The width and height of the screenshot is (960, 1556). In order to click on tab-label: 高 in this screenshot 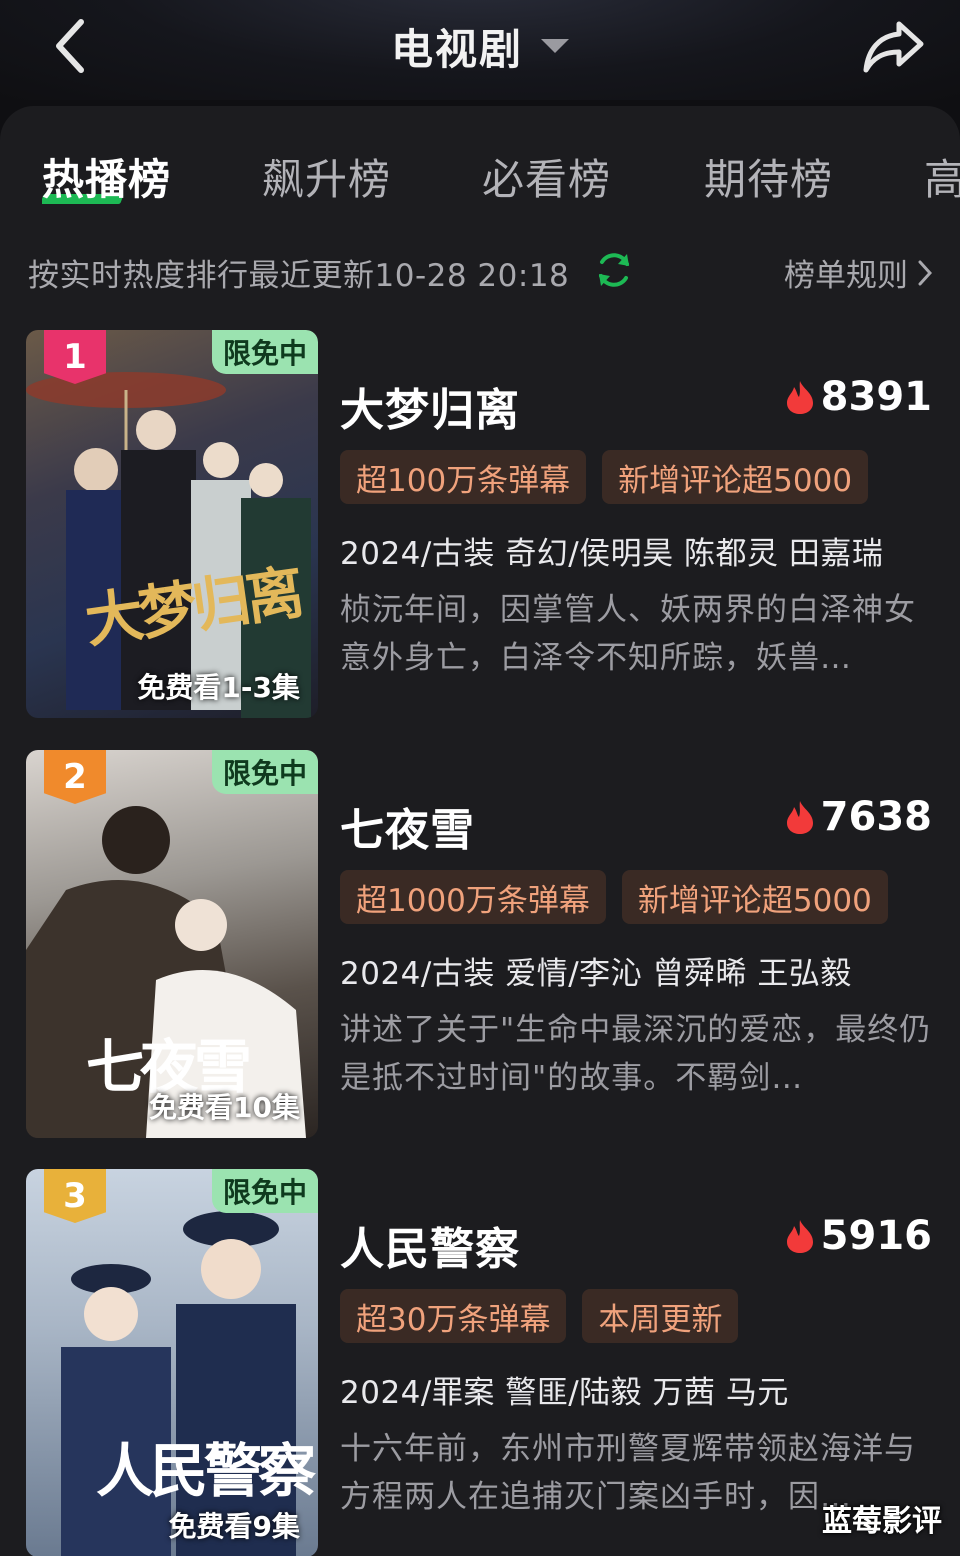, I will do `click(942, 179)`.